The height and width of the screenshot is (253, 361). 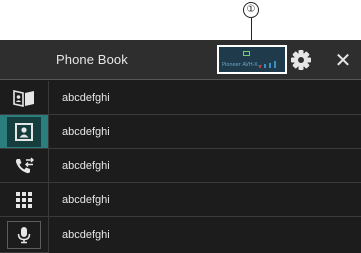 I want to click on phone-book-icon, so click(x=24, y=131).